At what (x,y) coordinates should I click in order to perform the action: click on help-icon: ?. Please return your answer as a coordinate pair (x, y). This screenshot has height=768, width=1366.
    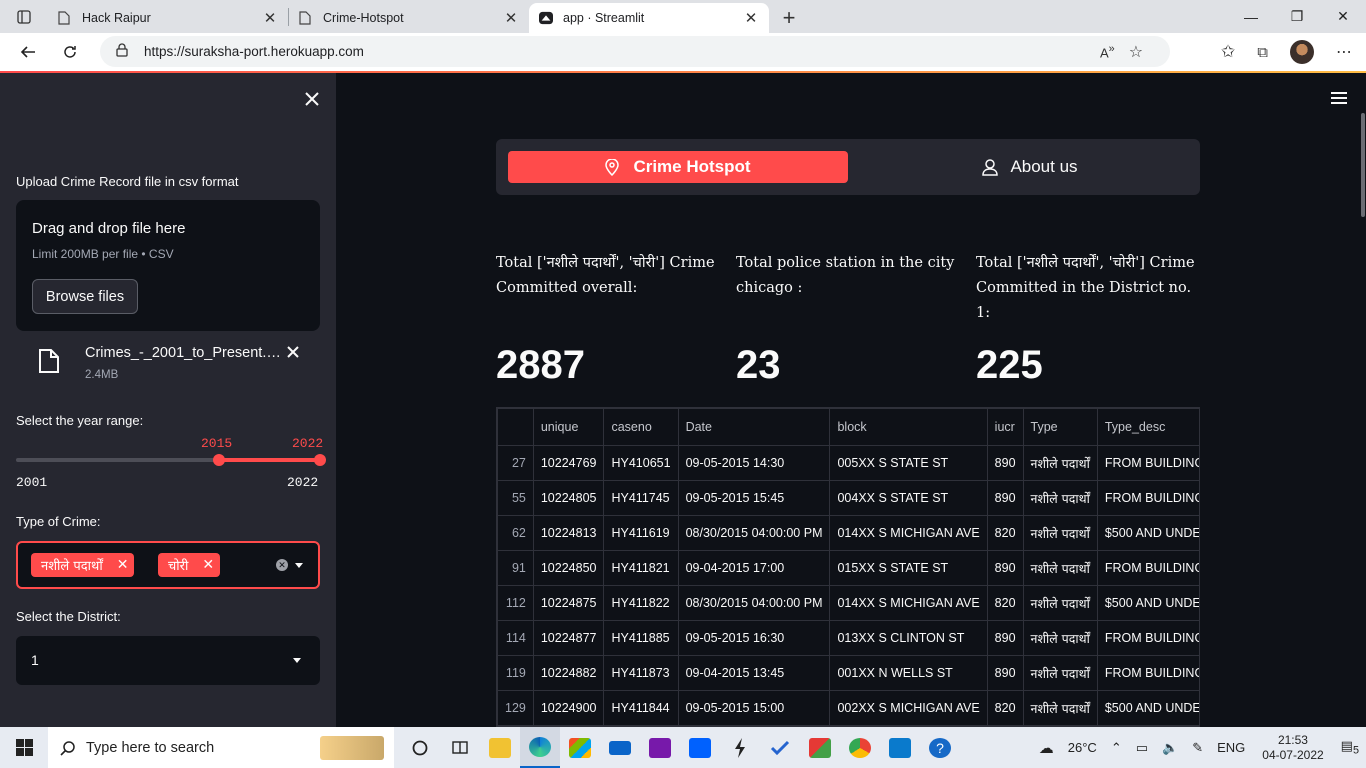
    Looking at the image, I should click on (940, 747).